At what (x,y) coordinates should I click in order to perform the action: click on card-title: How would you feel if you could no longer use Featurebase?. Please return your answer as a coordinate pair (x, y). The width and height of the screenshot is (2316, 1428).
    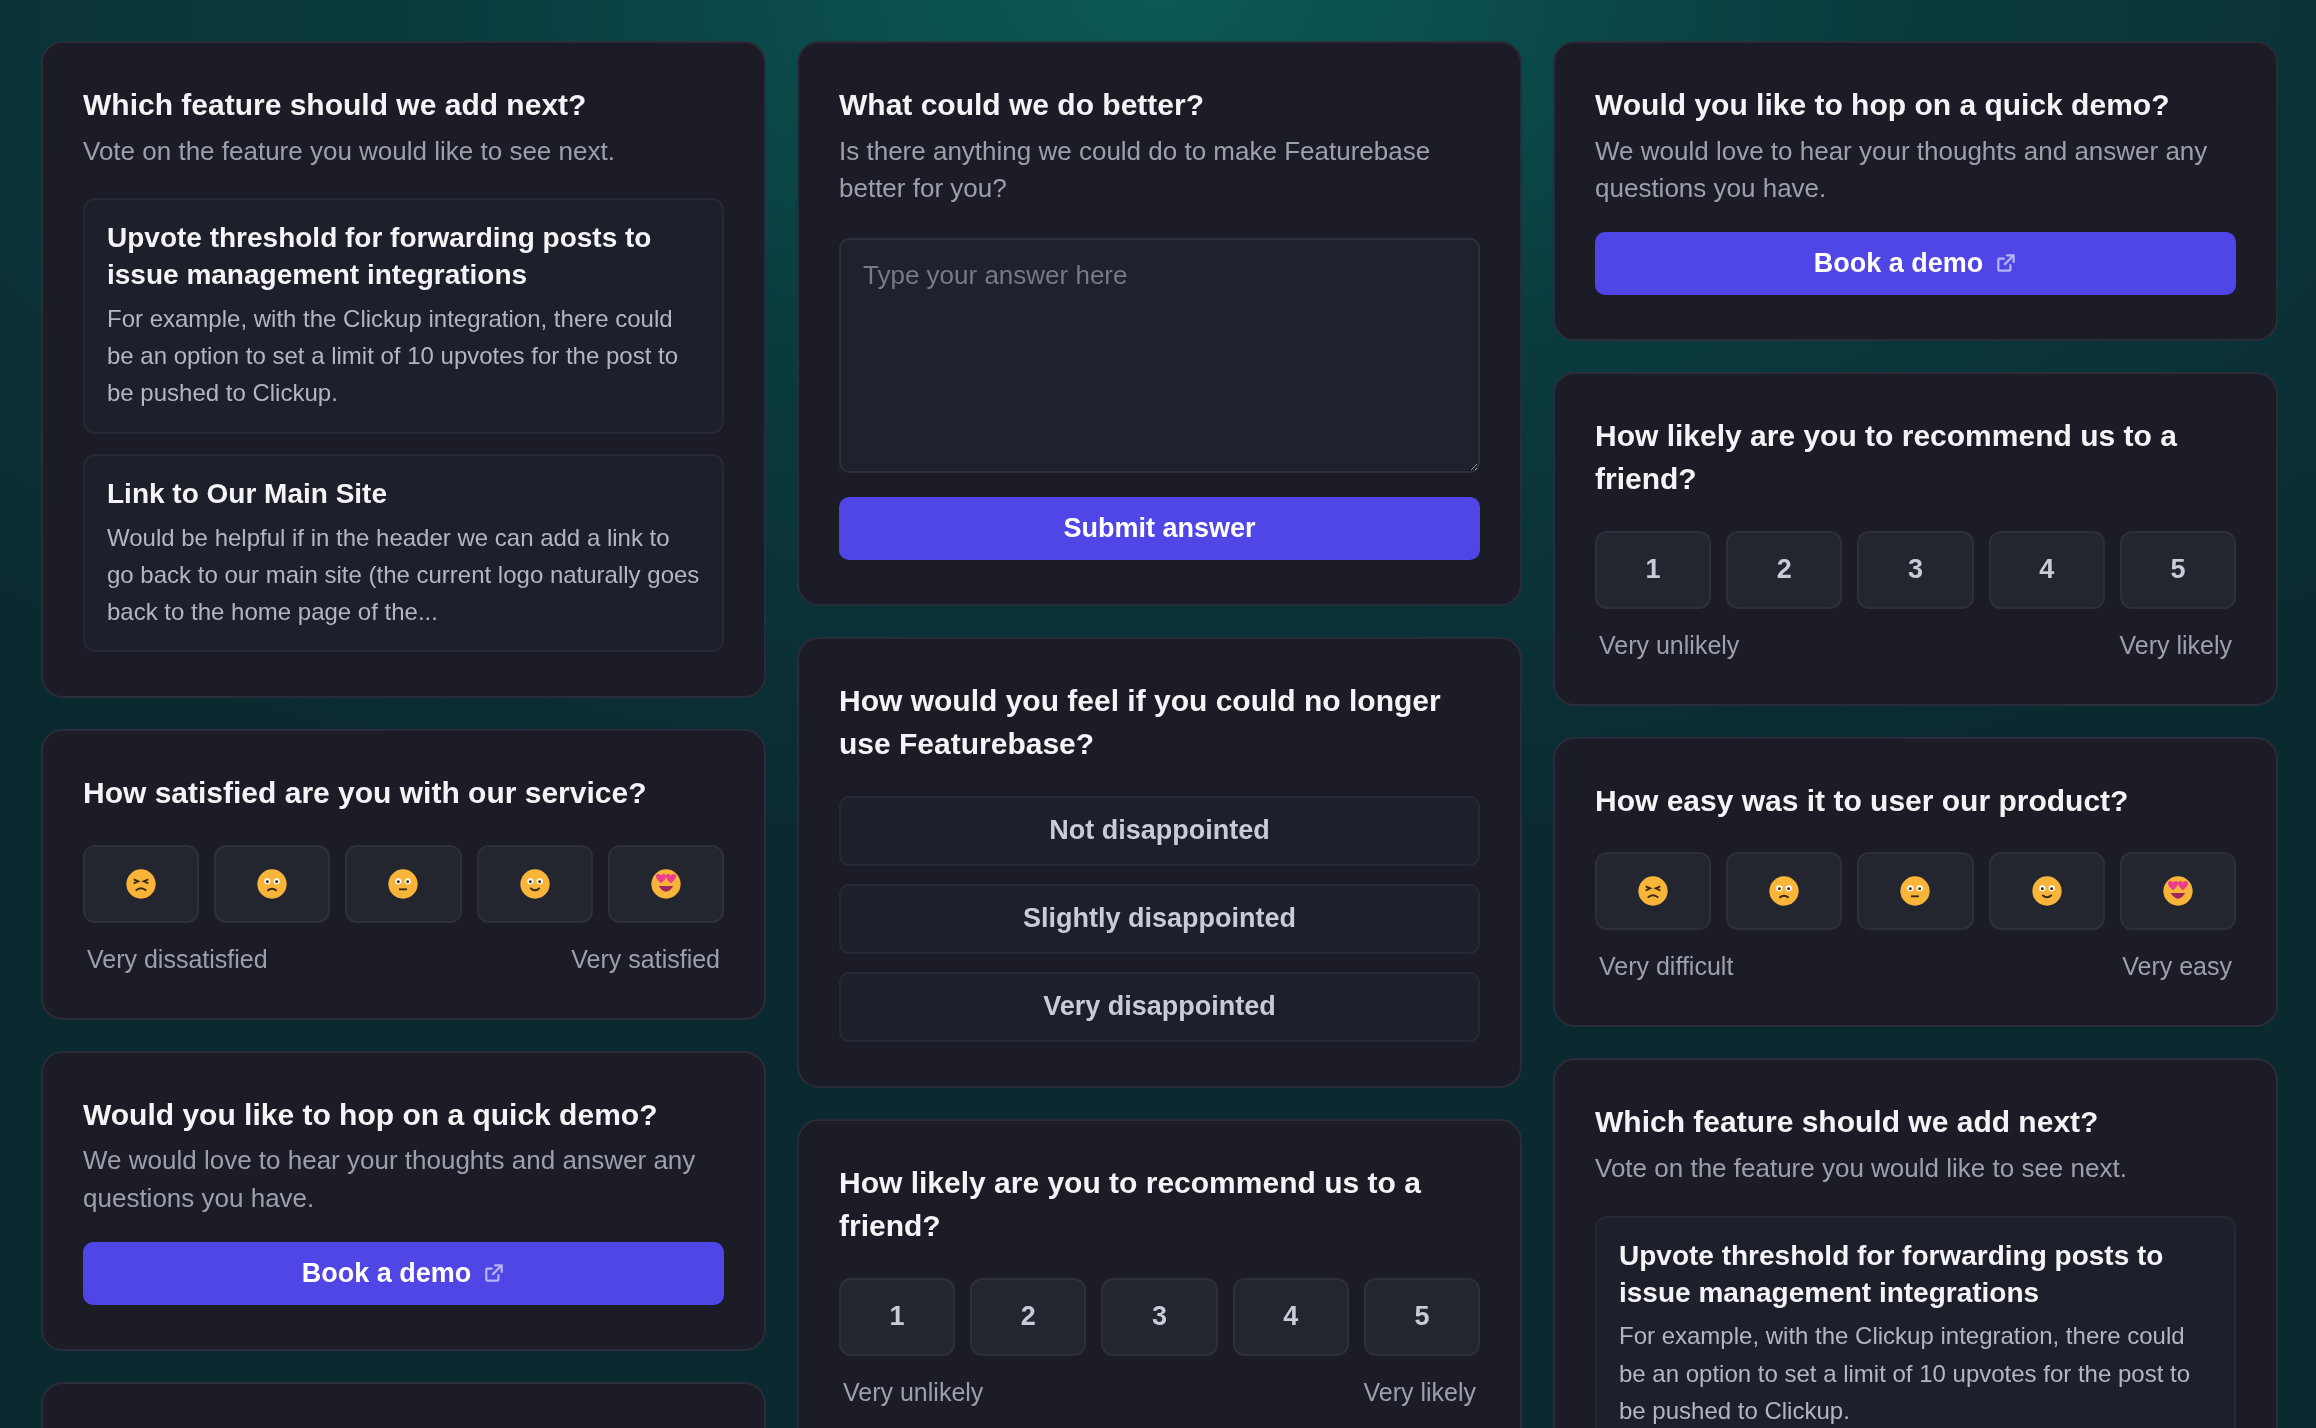
    Looking at the image, I should click on (1140, 722).